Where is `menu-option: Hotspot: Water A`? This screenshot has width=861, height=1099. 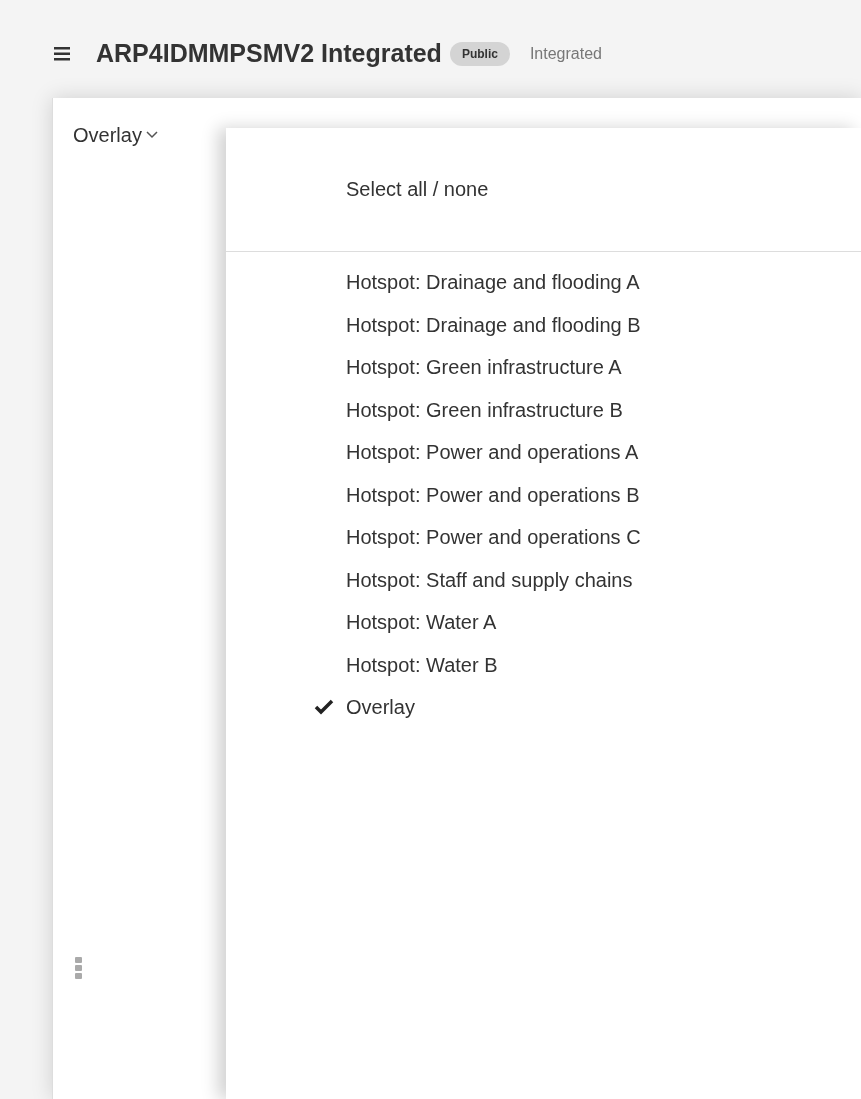
menu-option: Hotspot: Water A is located at coordinates (421, 622).